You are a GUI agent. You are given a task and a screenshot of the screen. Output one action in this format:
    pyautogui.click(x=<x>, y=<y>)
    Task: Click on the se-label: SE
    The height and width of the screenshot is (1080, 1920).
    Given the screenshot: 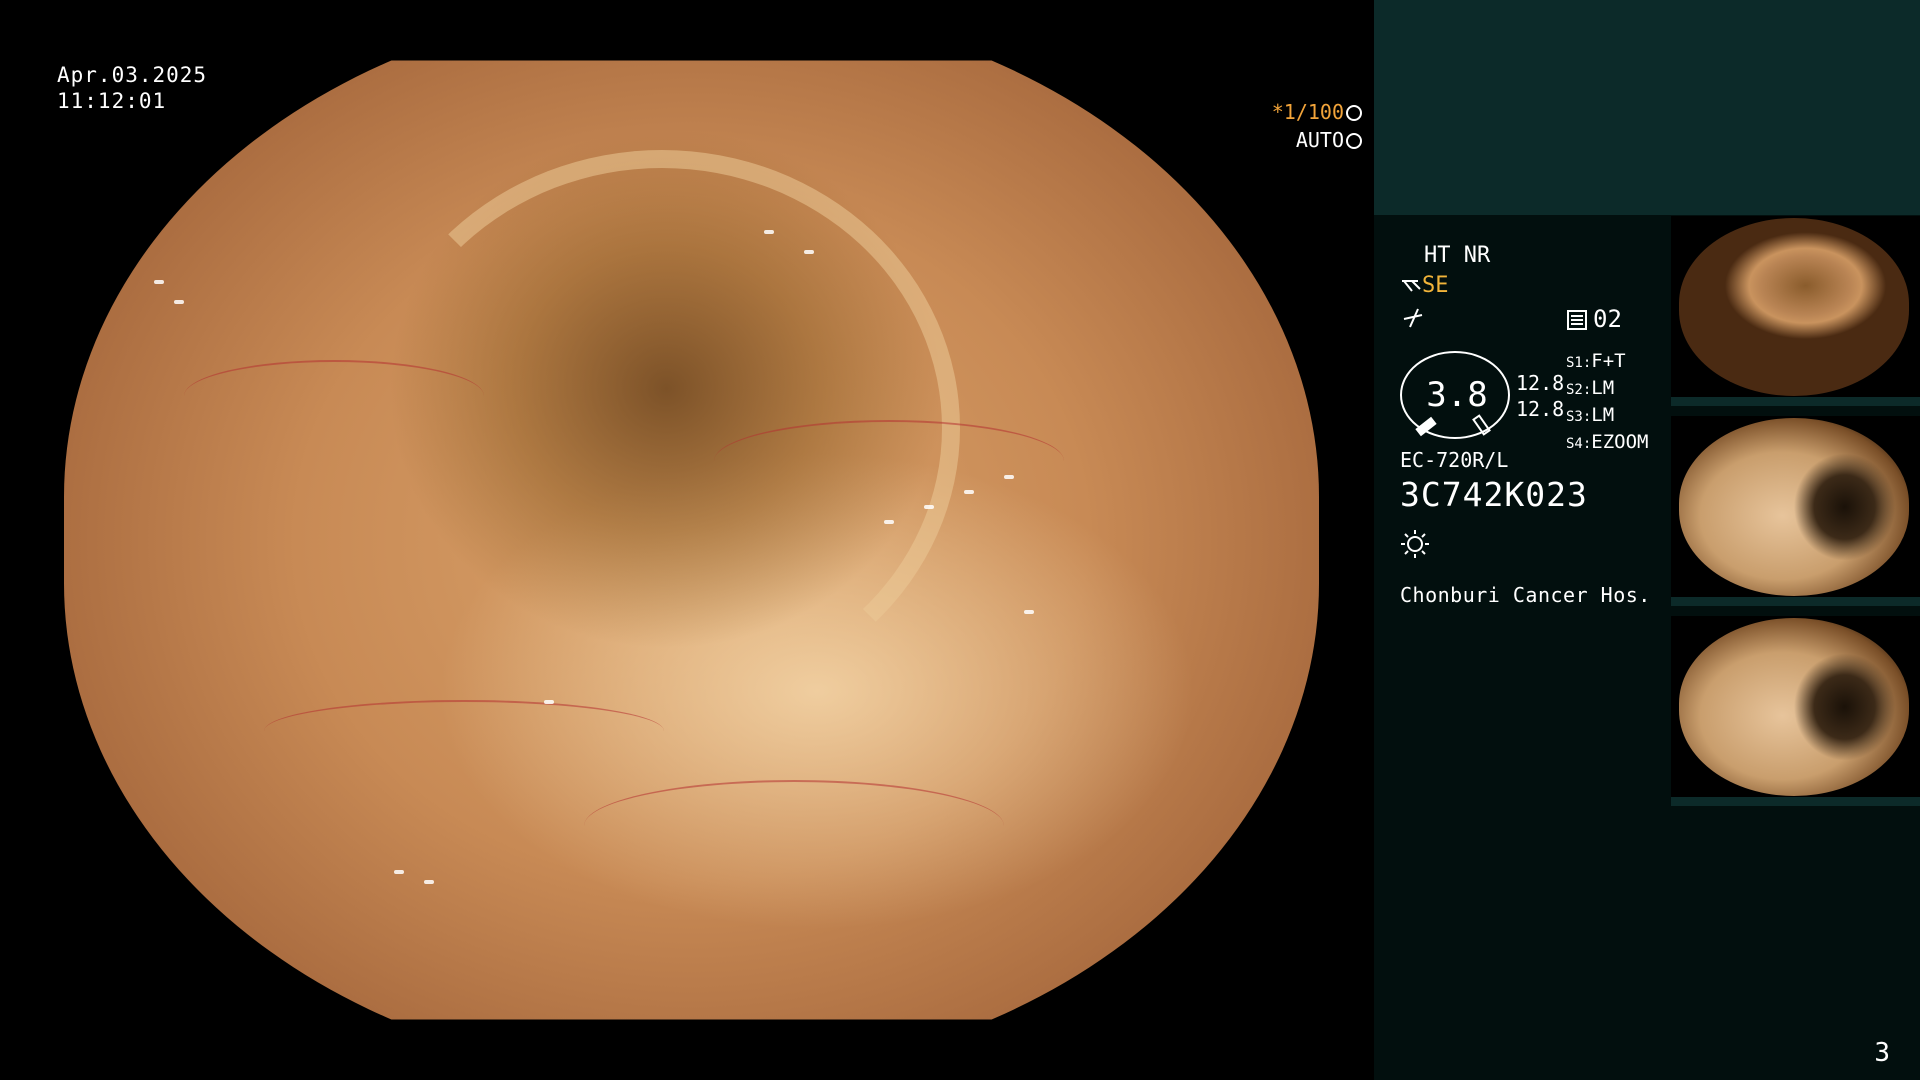 What is the action you would take?
    pyautogui.click(x=1435, y=285)
    